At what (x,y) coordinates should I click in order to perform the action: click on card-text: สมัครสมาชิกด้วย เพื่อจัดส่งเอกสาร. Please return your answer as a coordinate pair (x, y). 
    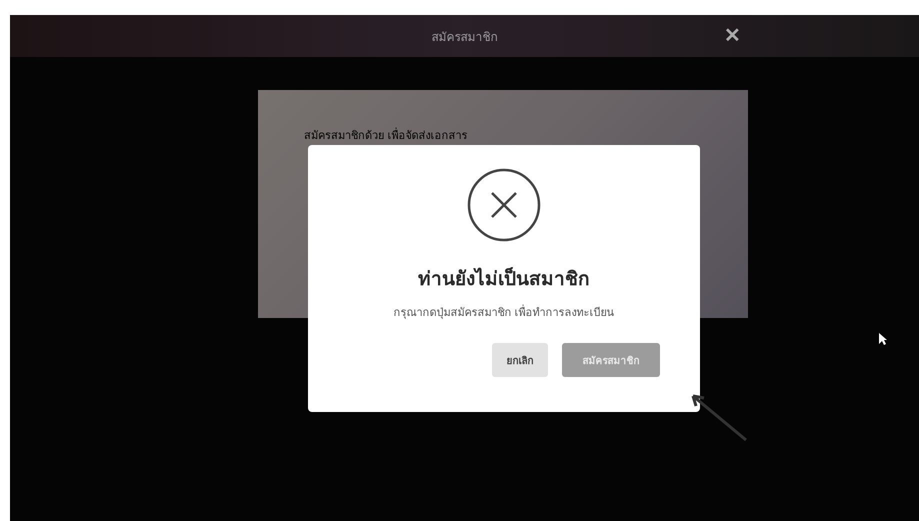
    Looking at the image, I should click on (386, 136).